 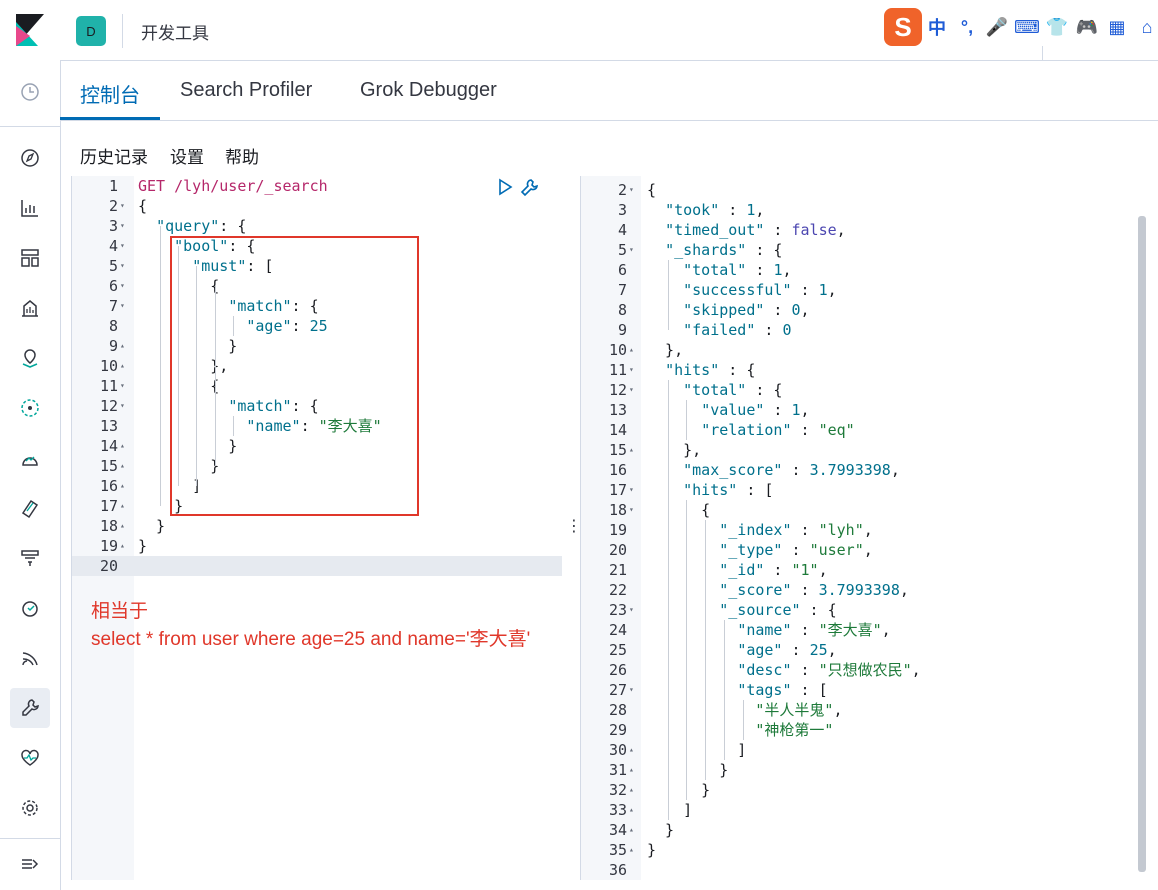 What do you see at coordinates (114, 155) in the screenshot?
I see `history-link: 历史记录` at bounding box center [114, 155].